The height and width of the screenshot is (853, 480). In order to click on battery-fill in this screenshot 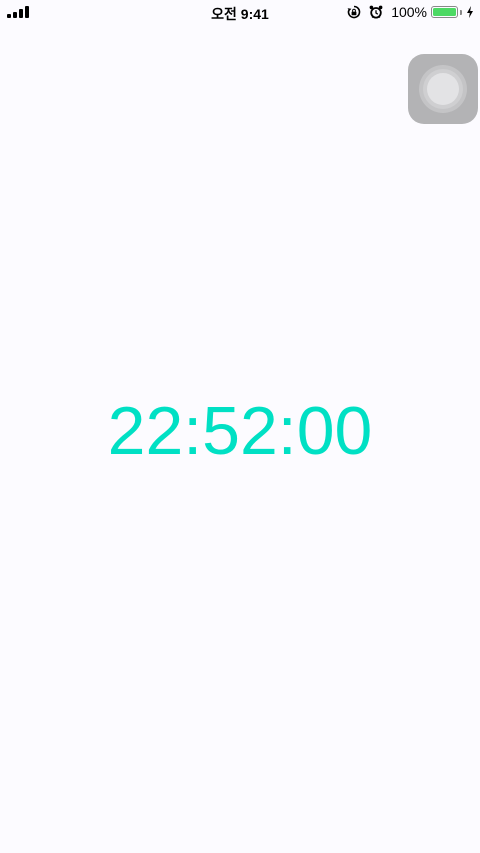, I will do `click(444, 12)`.